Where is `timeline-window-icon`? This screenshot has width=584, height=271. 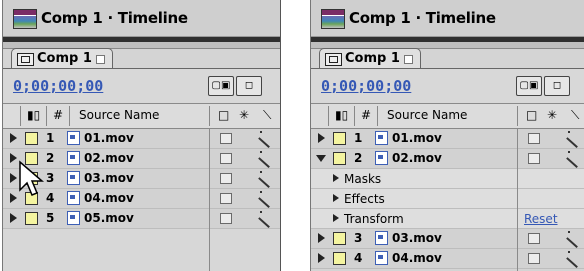 timeline-window-icon is located at coordinates (25, 19).